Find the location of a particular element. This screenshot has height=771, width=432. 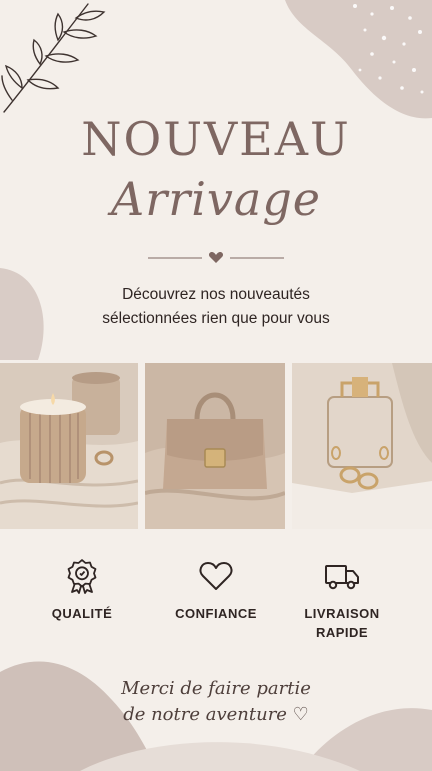

heart-outline-icon is located at coordinates (216, 576).